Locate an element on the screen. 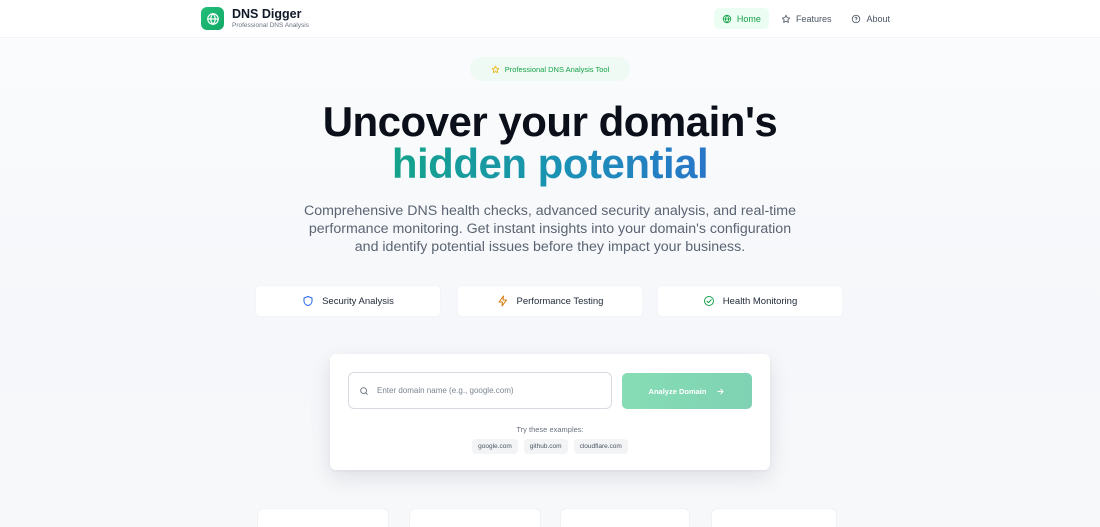 This screenshot has width=1100, height=527. help-circle-icon is located at coordinates (856, 18).